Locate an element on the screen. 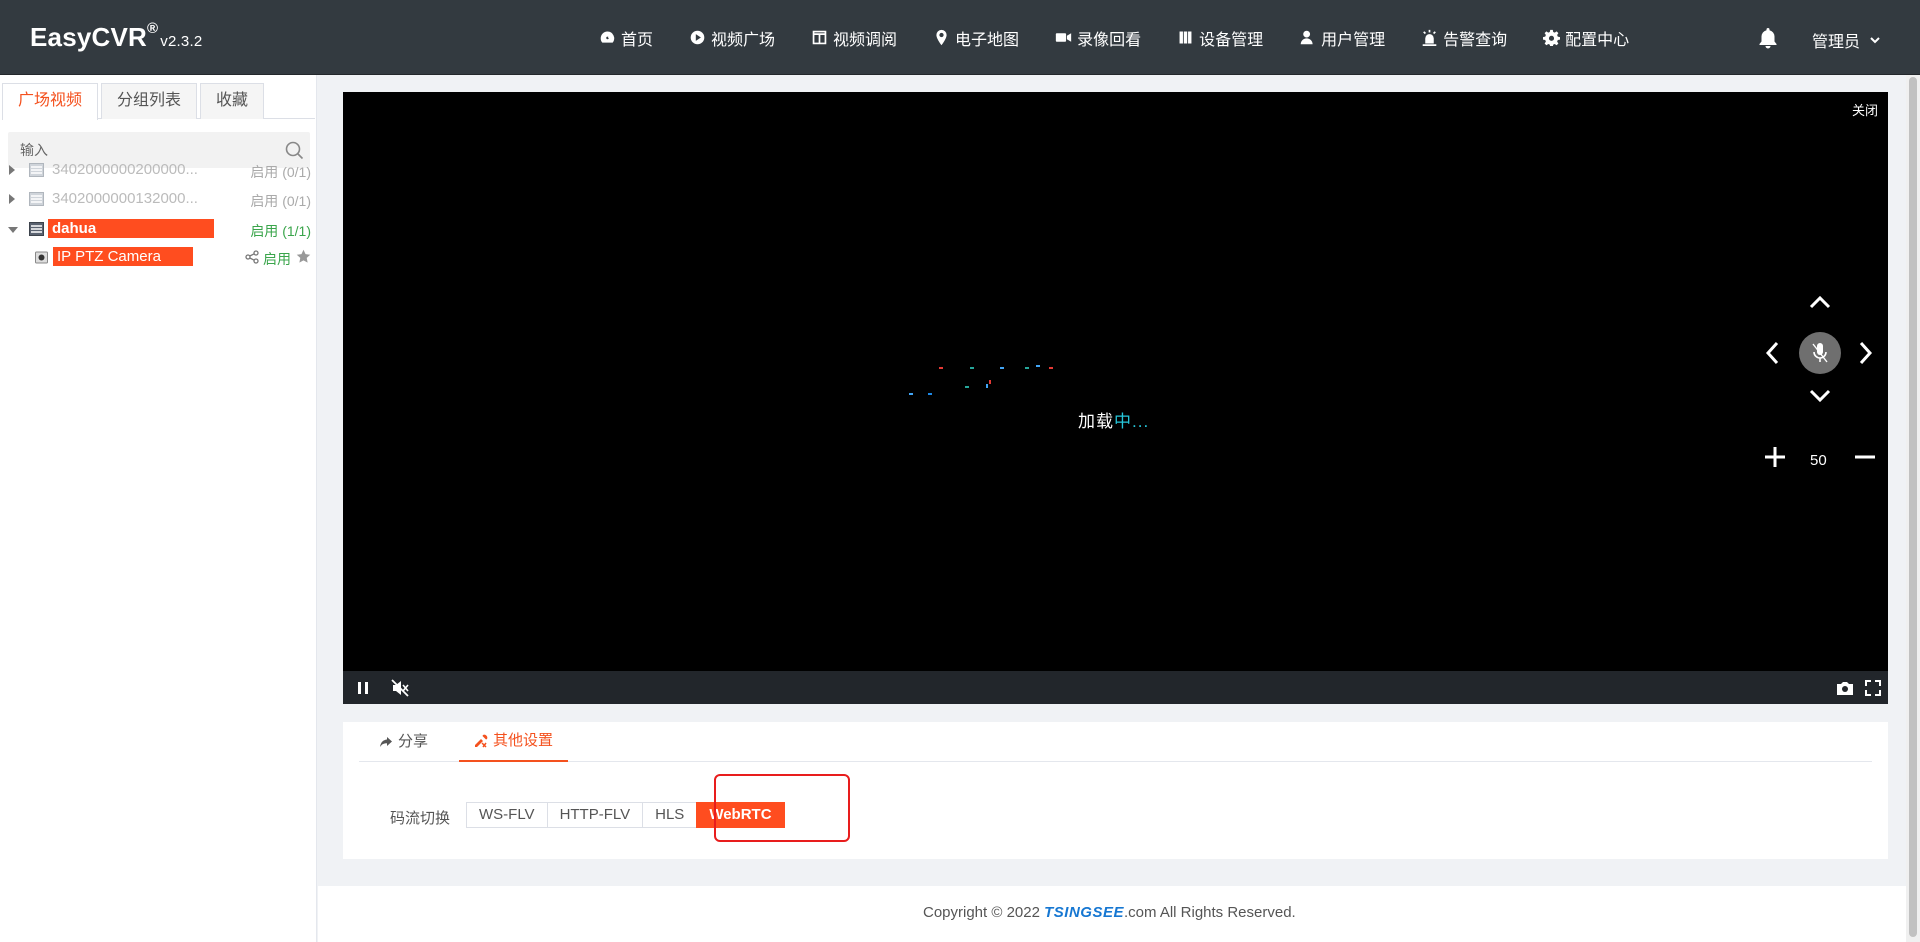 This screenshot has height=942, width=1920. tools-icon is located at coordinates (481, 741).